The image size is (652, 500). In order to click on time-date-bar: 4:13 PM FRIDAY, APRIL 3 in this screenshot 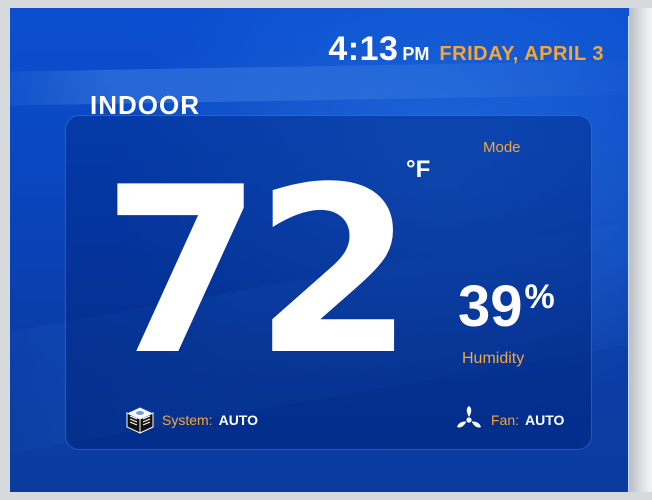, I will do `click(466, 49)`.